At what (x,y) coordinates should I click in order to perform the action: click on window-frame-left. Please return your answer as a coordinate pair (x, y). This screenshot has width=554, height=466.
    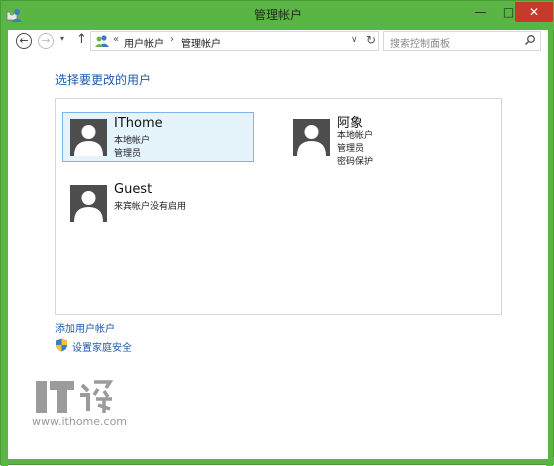
    Looking at the image, I should click on (4, 233).